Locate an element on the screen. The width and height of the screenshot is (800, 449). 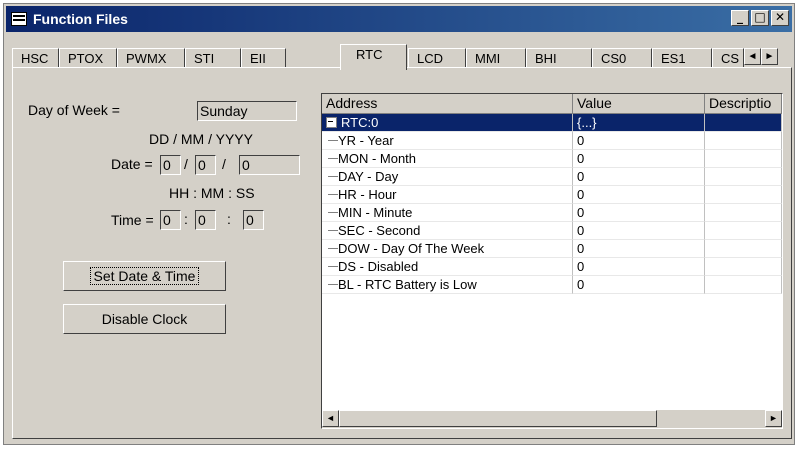
address-text: RTC:0 is located at coordinates (360, 122).